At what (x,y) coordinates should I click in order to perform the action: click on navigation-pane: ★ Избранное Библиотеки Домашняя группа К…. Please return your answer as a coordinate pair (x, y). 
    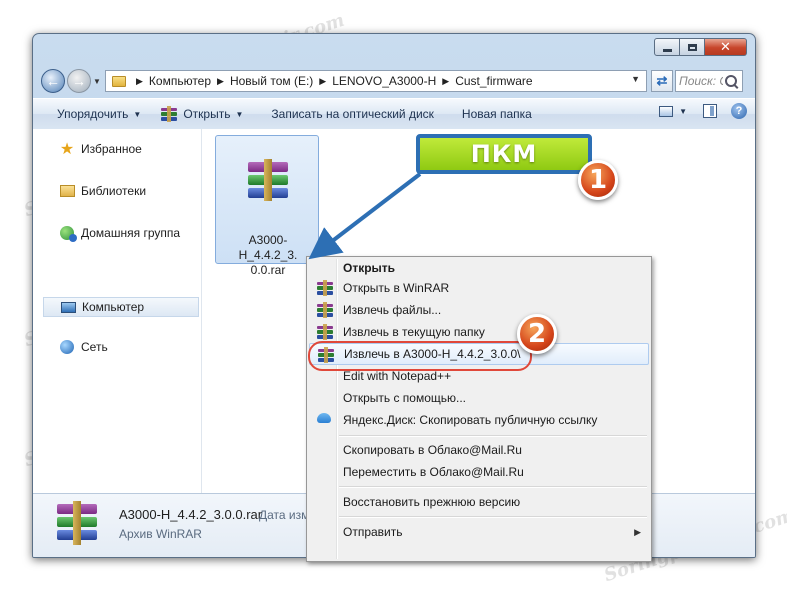
    Looking at the image, I should click on (117, 311).